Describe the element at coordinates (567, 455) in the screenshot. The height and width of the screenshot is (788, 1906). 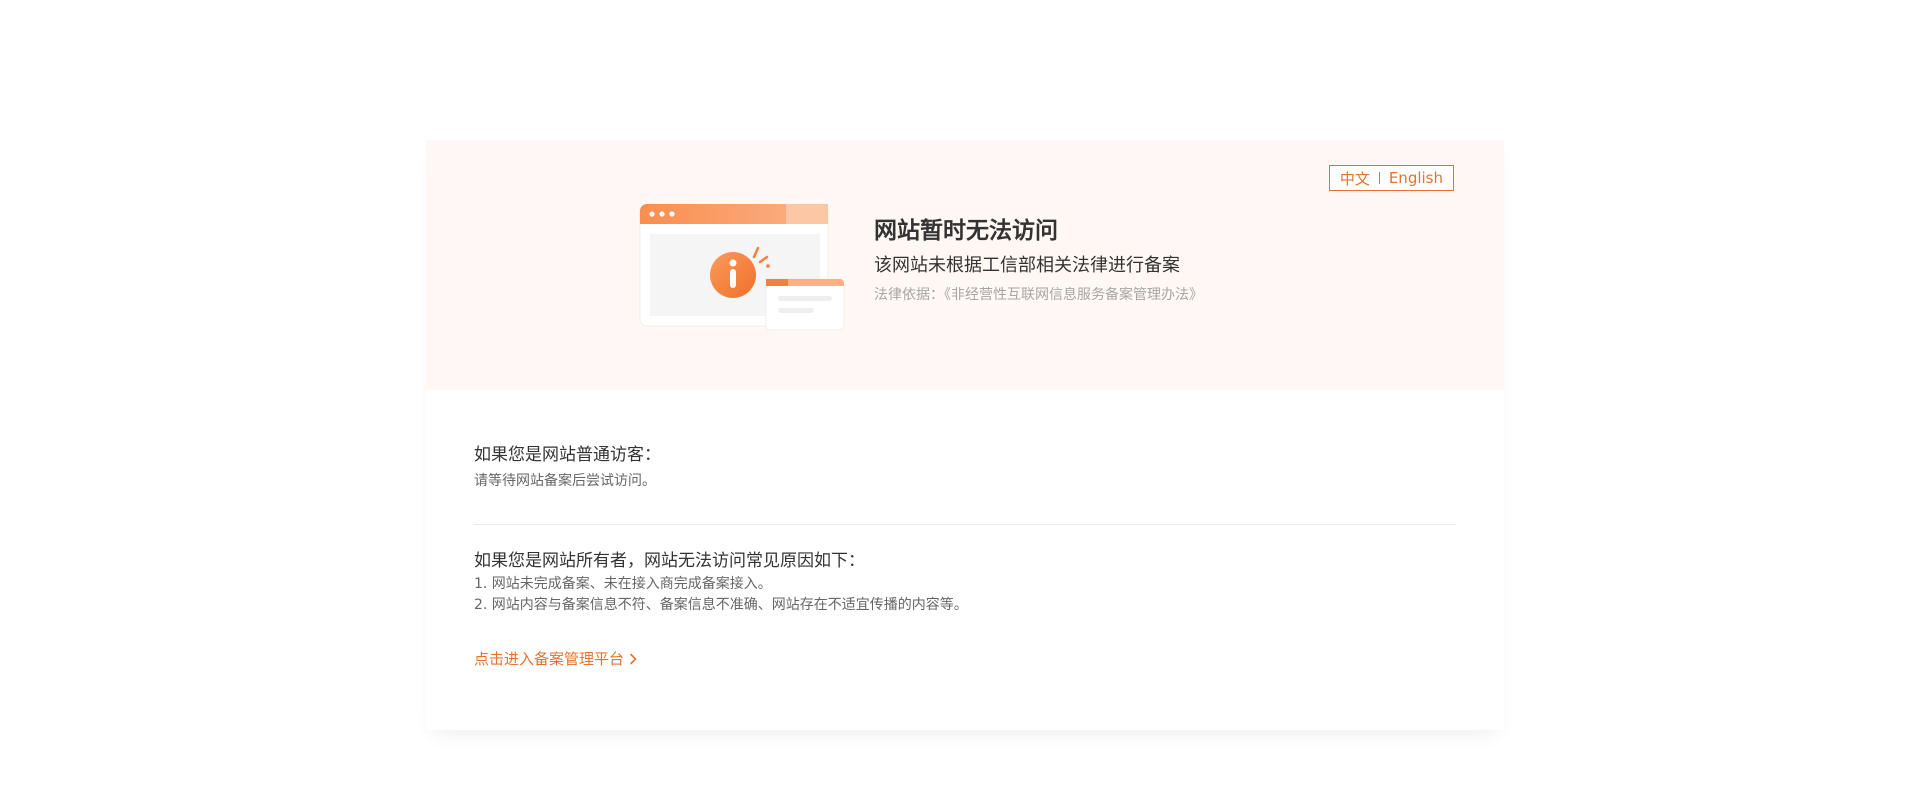
I see `visitor-heading: 如果您是网站普通访客：` at that location.